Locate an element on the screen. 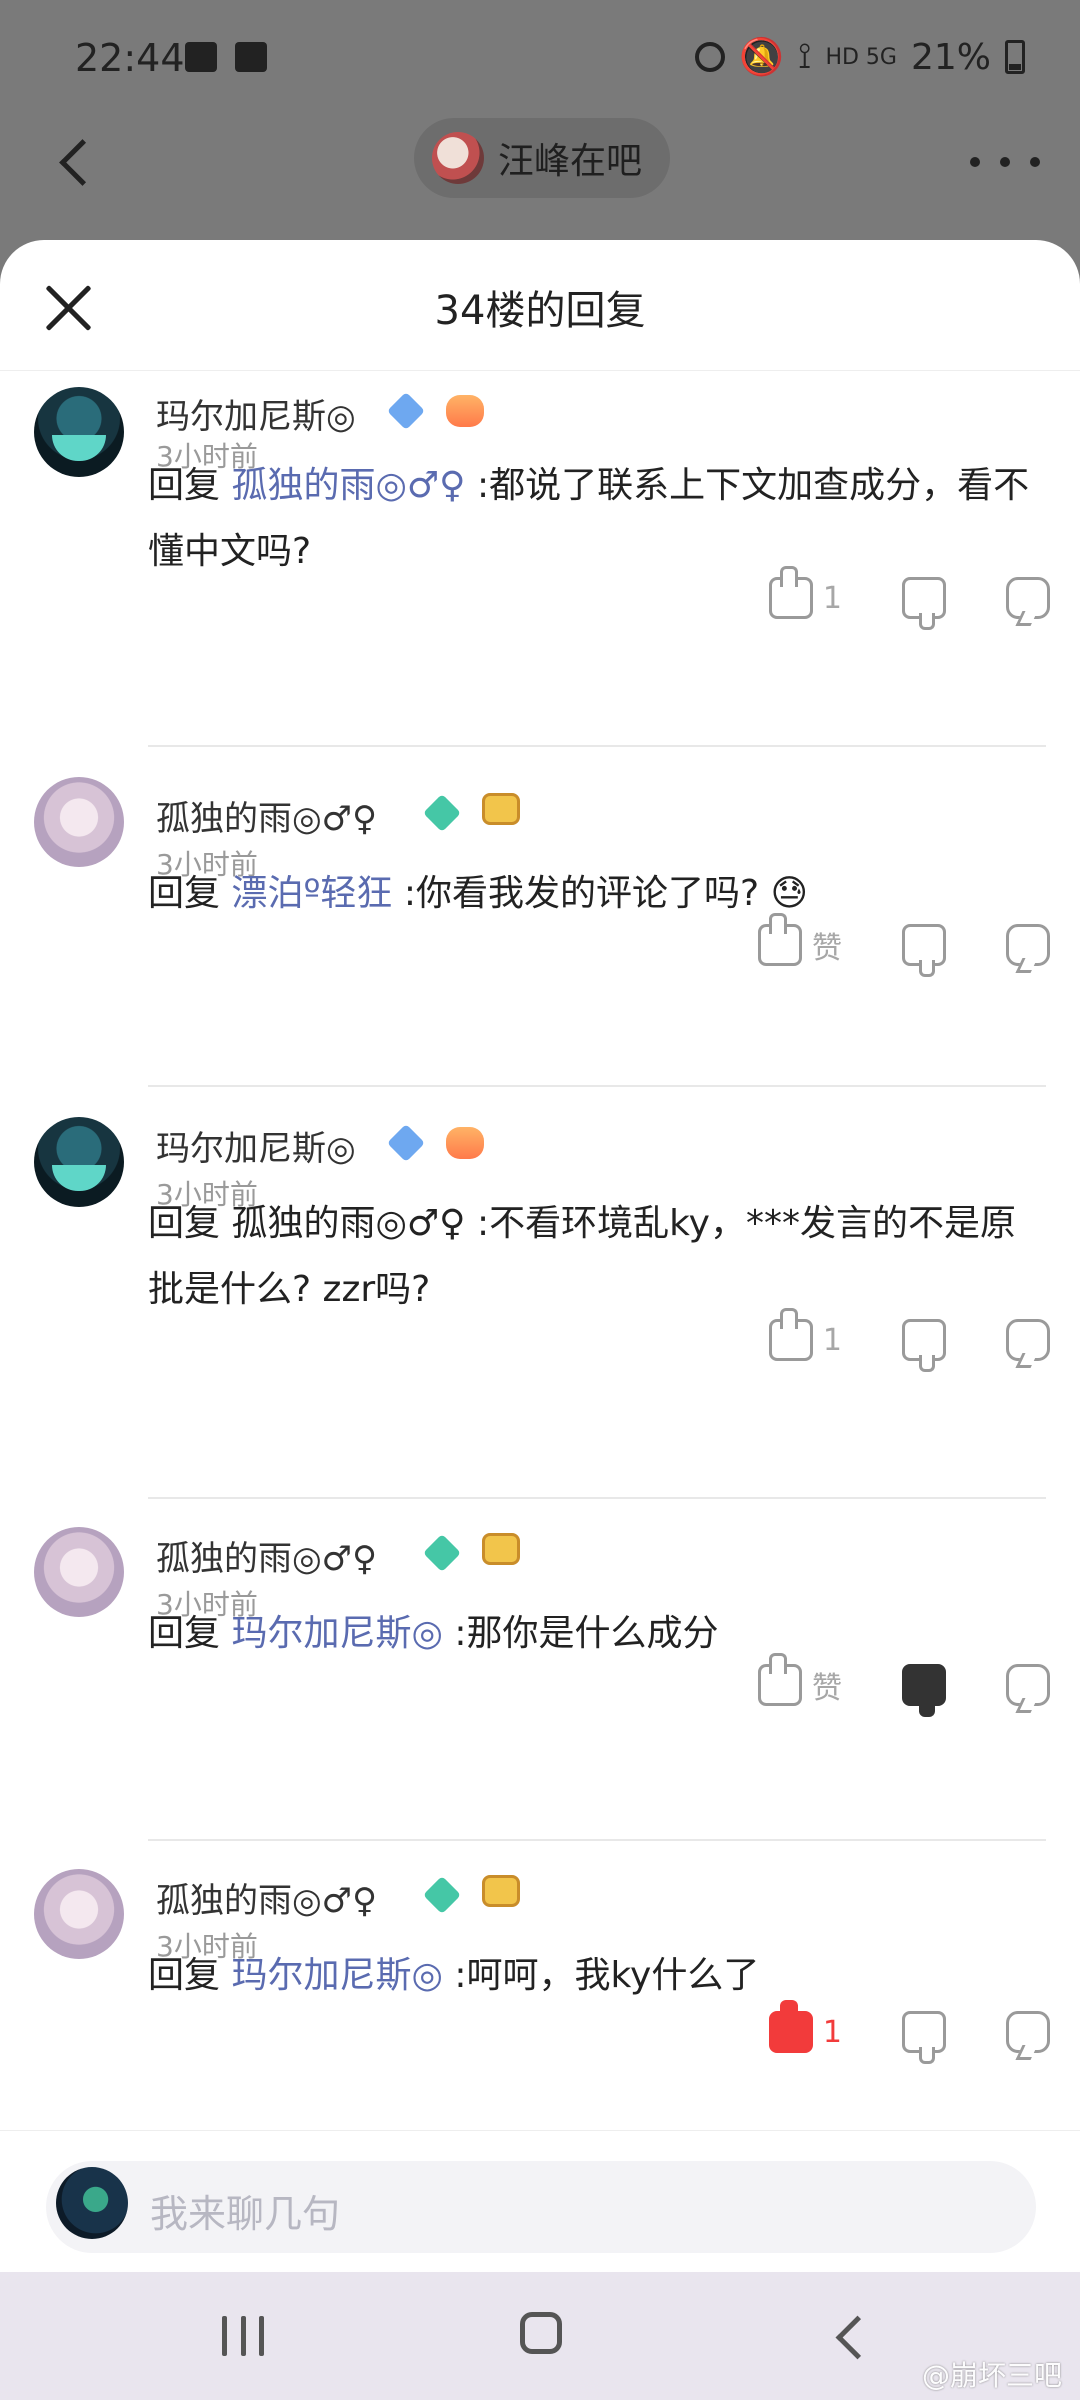 Image resolution: width=1080 pixels, height=2400 pixels. game-badge-icon is located at coordinates (465, 411).